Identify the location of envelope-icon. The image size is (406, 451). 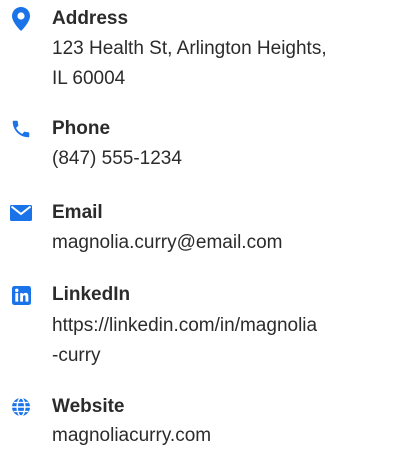
(21, 213).